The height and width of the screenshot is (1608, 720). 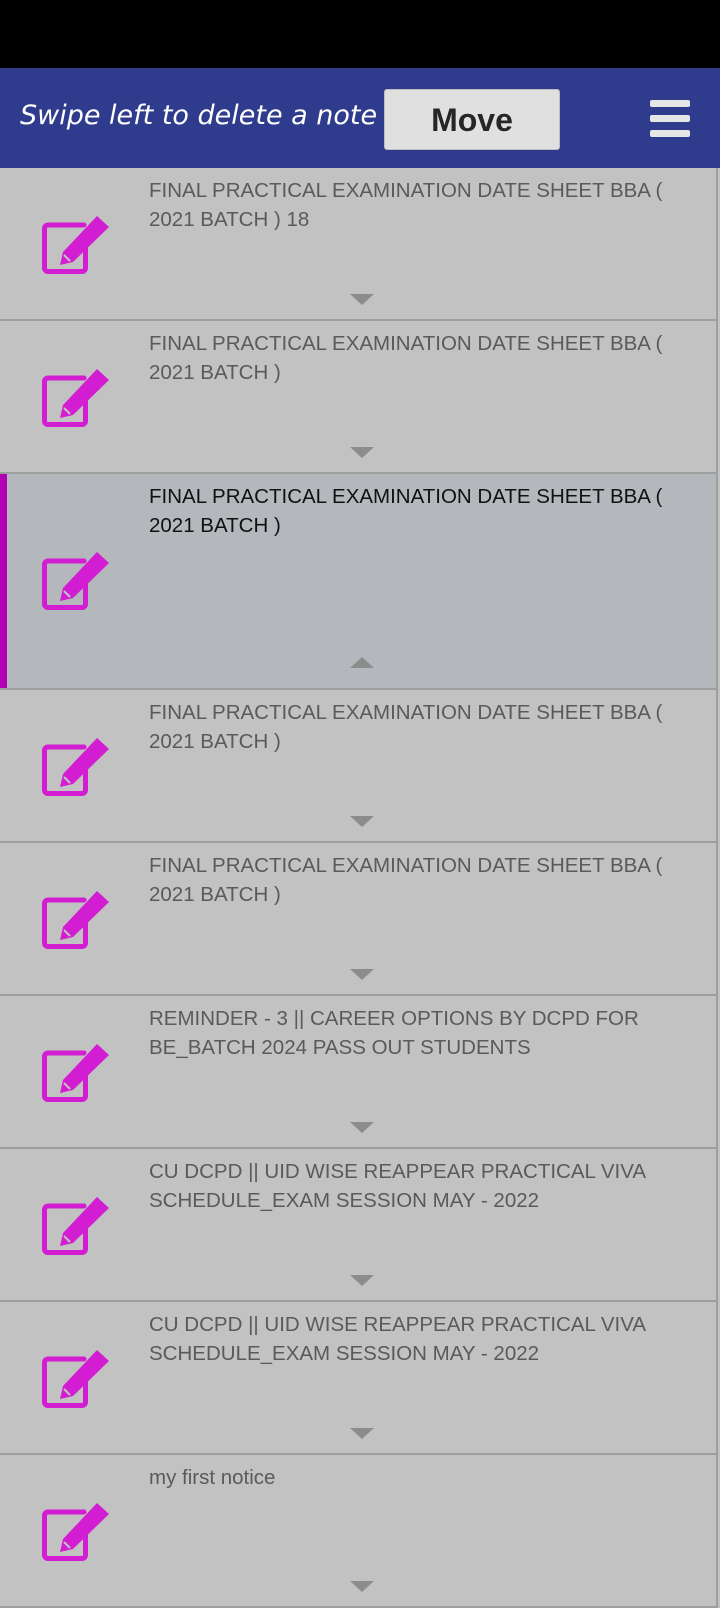 I want to click on status-bar, so click(x=360, y=34).